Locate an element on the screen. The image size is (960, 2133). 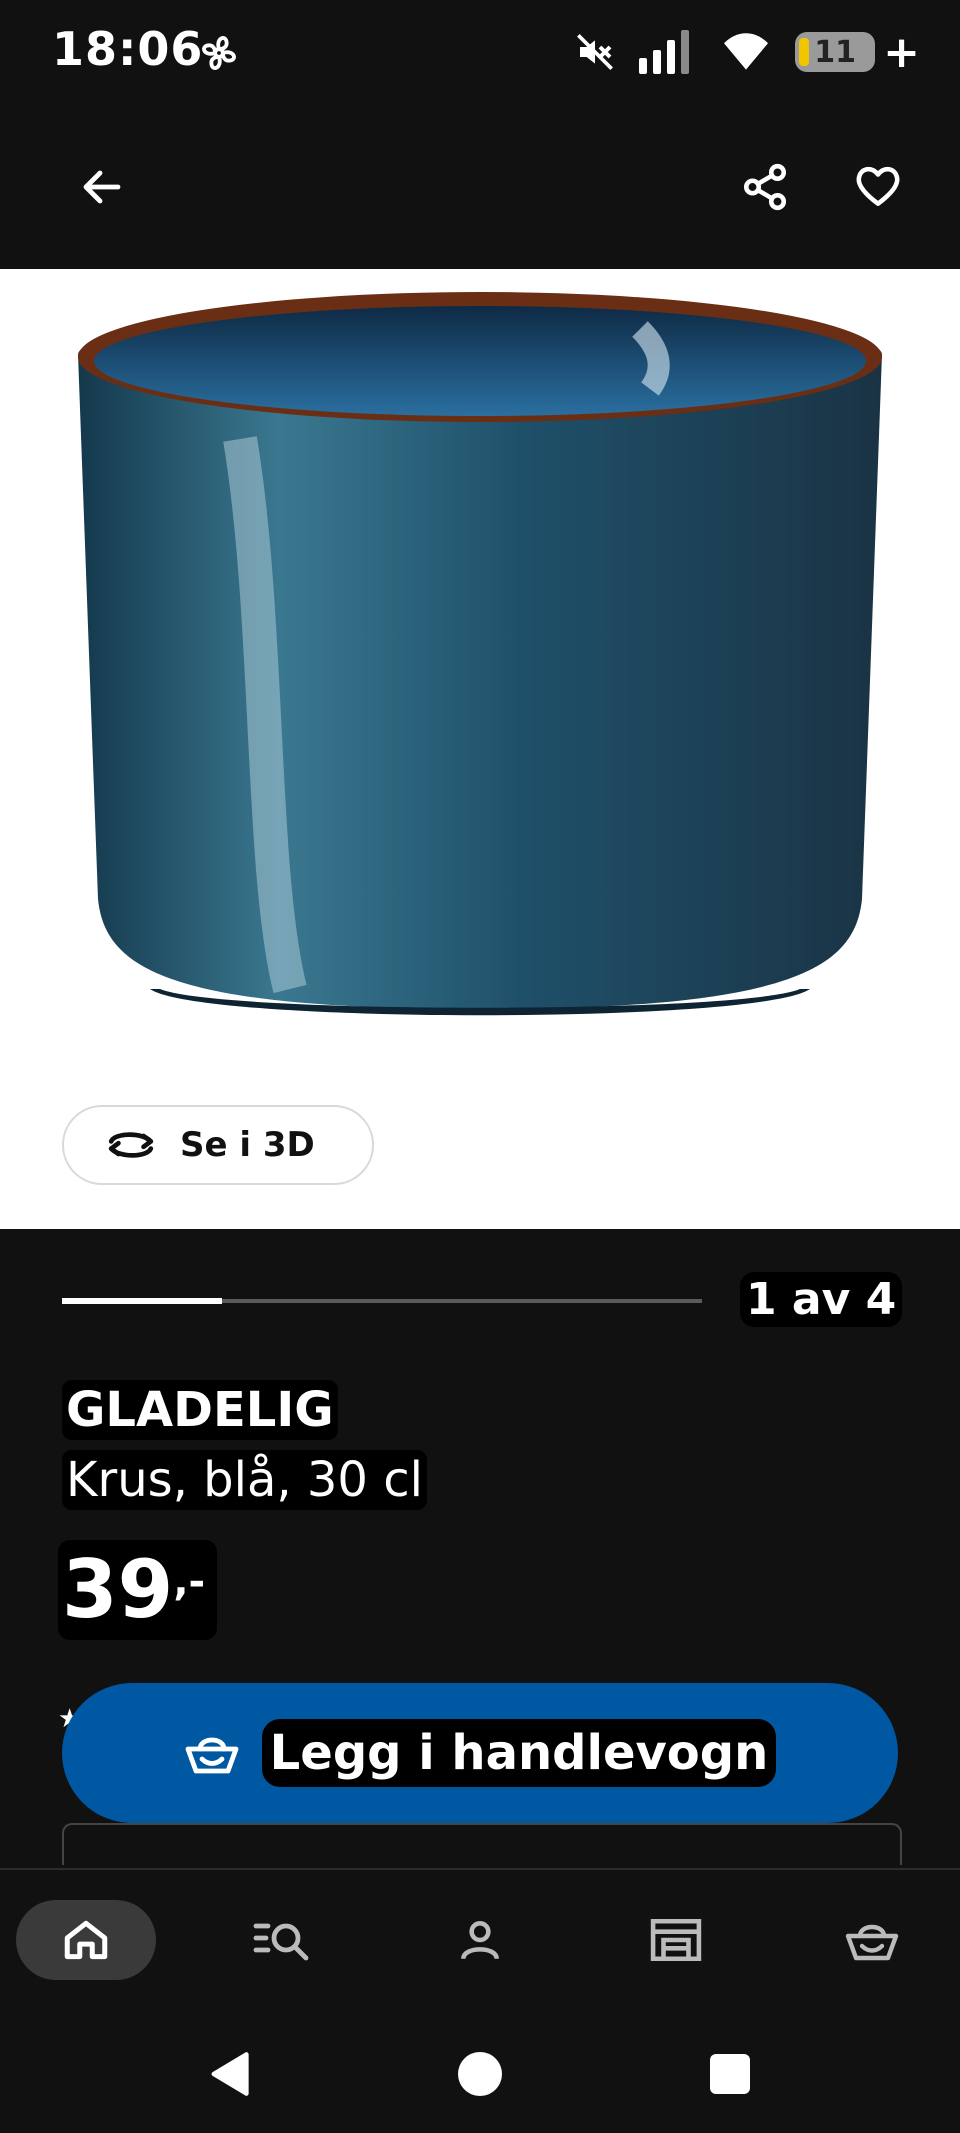
price-value: 39 is located at coordinates (118, 1589).